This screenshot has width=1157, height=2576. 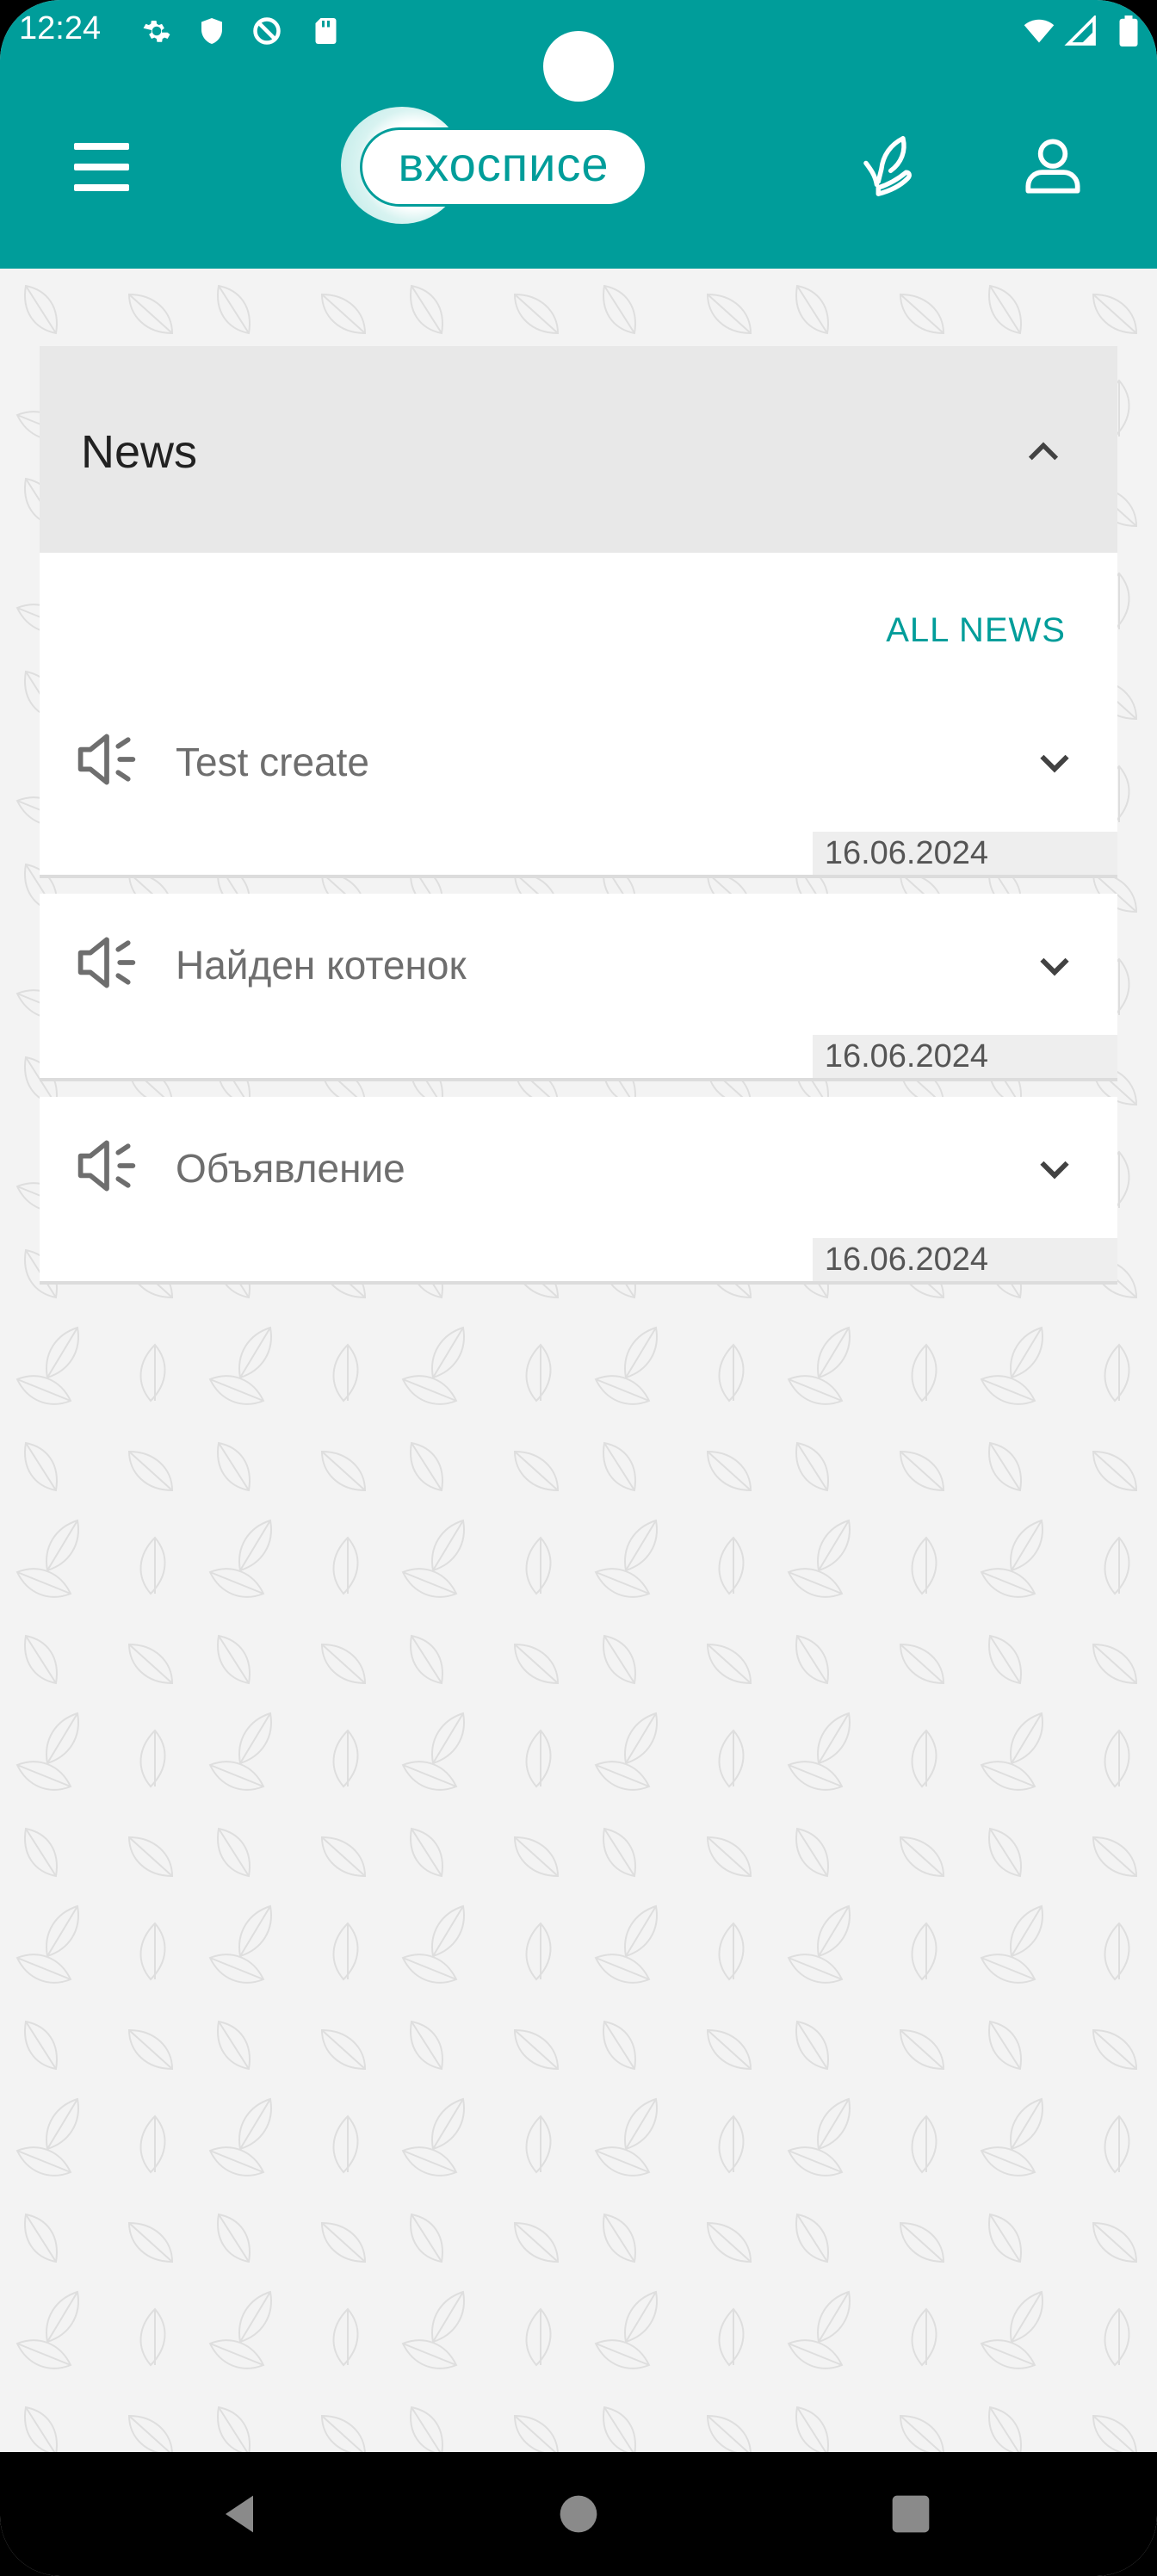 I want to click on back-button, so click(x=239, y=2514).